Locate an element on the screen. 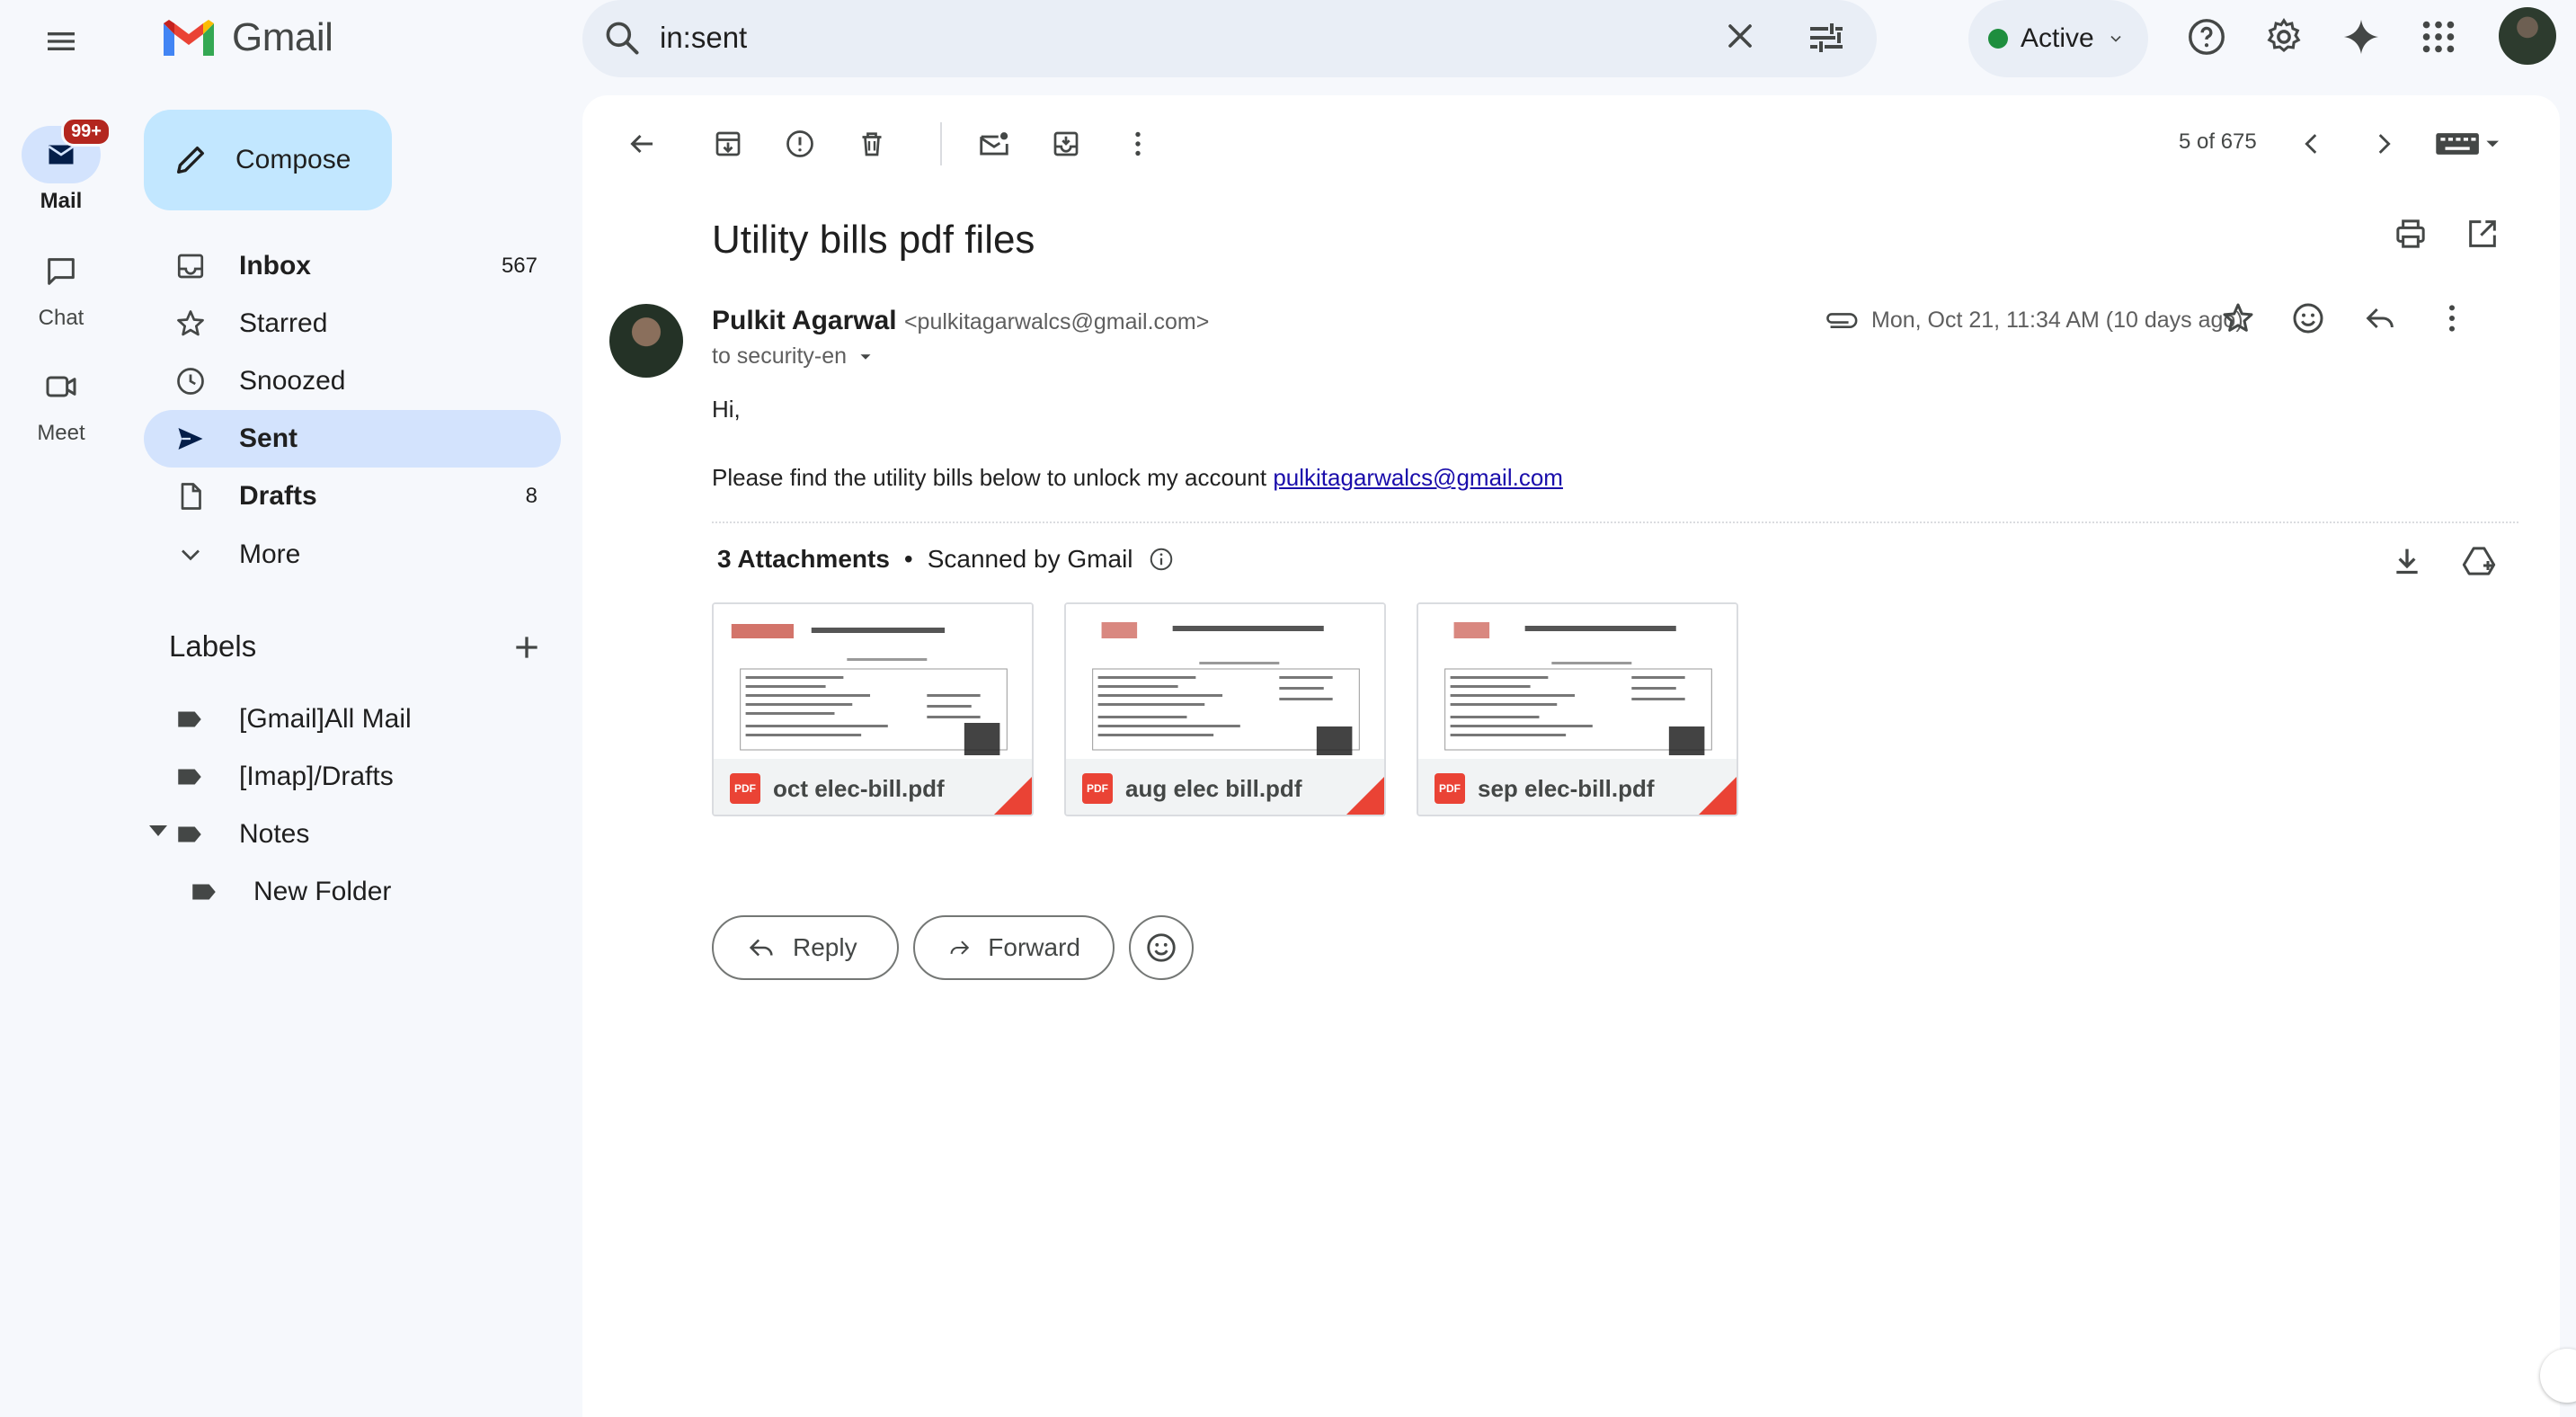  scanned-by-gmail-text: Scanned by Gmail is located at coordinates (1030, 559).